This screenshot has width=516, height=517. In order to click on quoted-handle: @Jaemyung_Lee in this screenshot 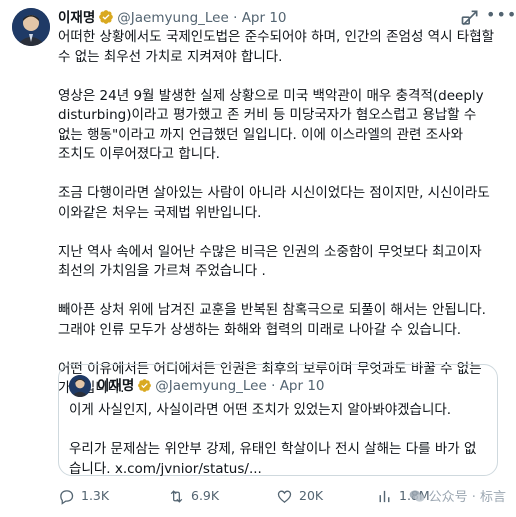, I will do `click(211, 386)`.